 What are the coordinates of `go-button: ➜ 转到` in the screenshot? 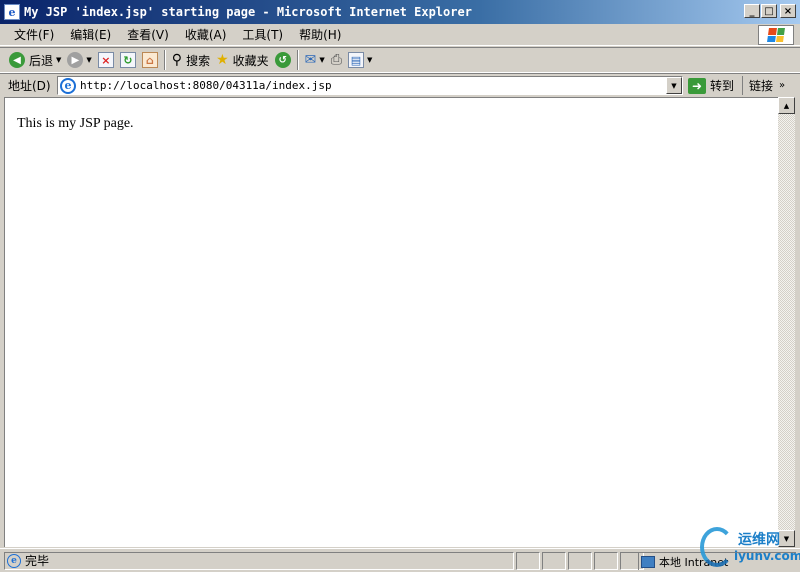 It's located at (711, 85).